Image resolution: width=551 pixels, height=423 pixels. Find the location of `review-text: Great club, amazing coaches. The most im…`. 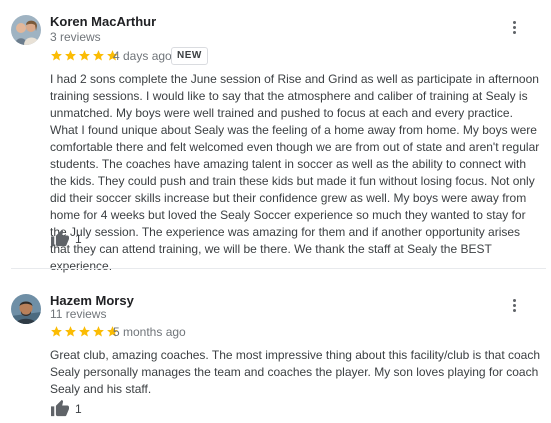

review-text: Great club, amazing coaches. The most im… is located at coordinates (295, 372).